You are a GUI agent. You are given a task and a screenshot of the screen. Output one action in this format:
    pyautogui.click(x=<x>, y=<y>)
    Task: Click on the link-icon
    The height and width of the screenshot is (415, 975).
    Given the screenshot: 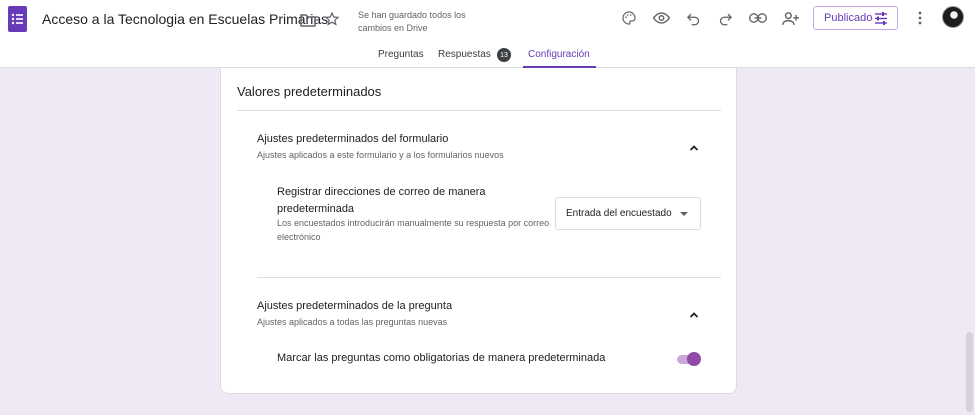 What is the action you would take?
    pyautogui.click(x=758, y=18)
    